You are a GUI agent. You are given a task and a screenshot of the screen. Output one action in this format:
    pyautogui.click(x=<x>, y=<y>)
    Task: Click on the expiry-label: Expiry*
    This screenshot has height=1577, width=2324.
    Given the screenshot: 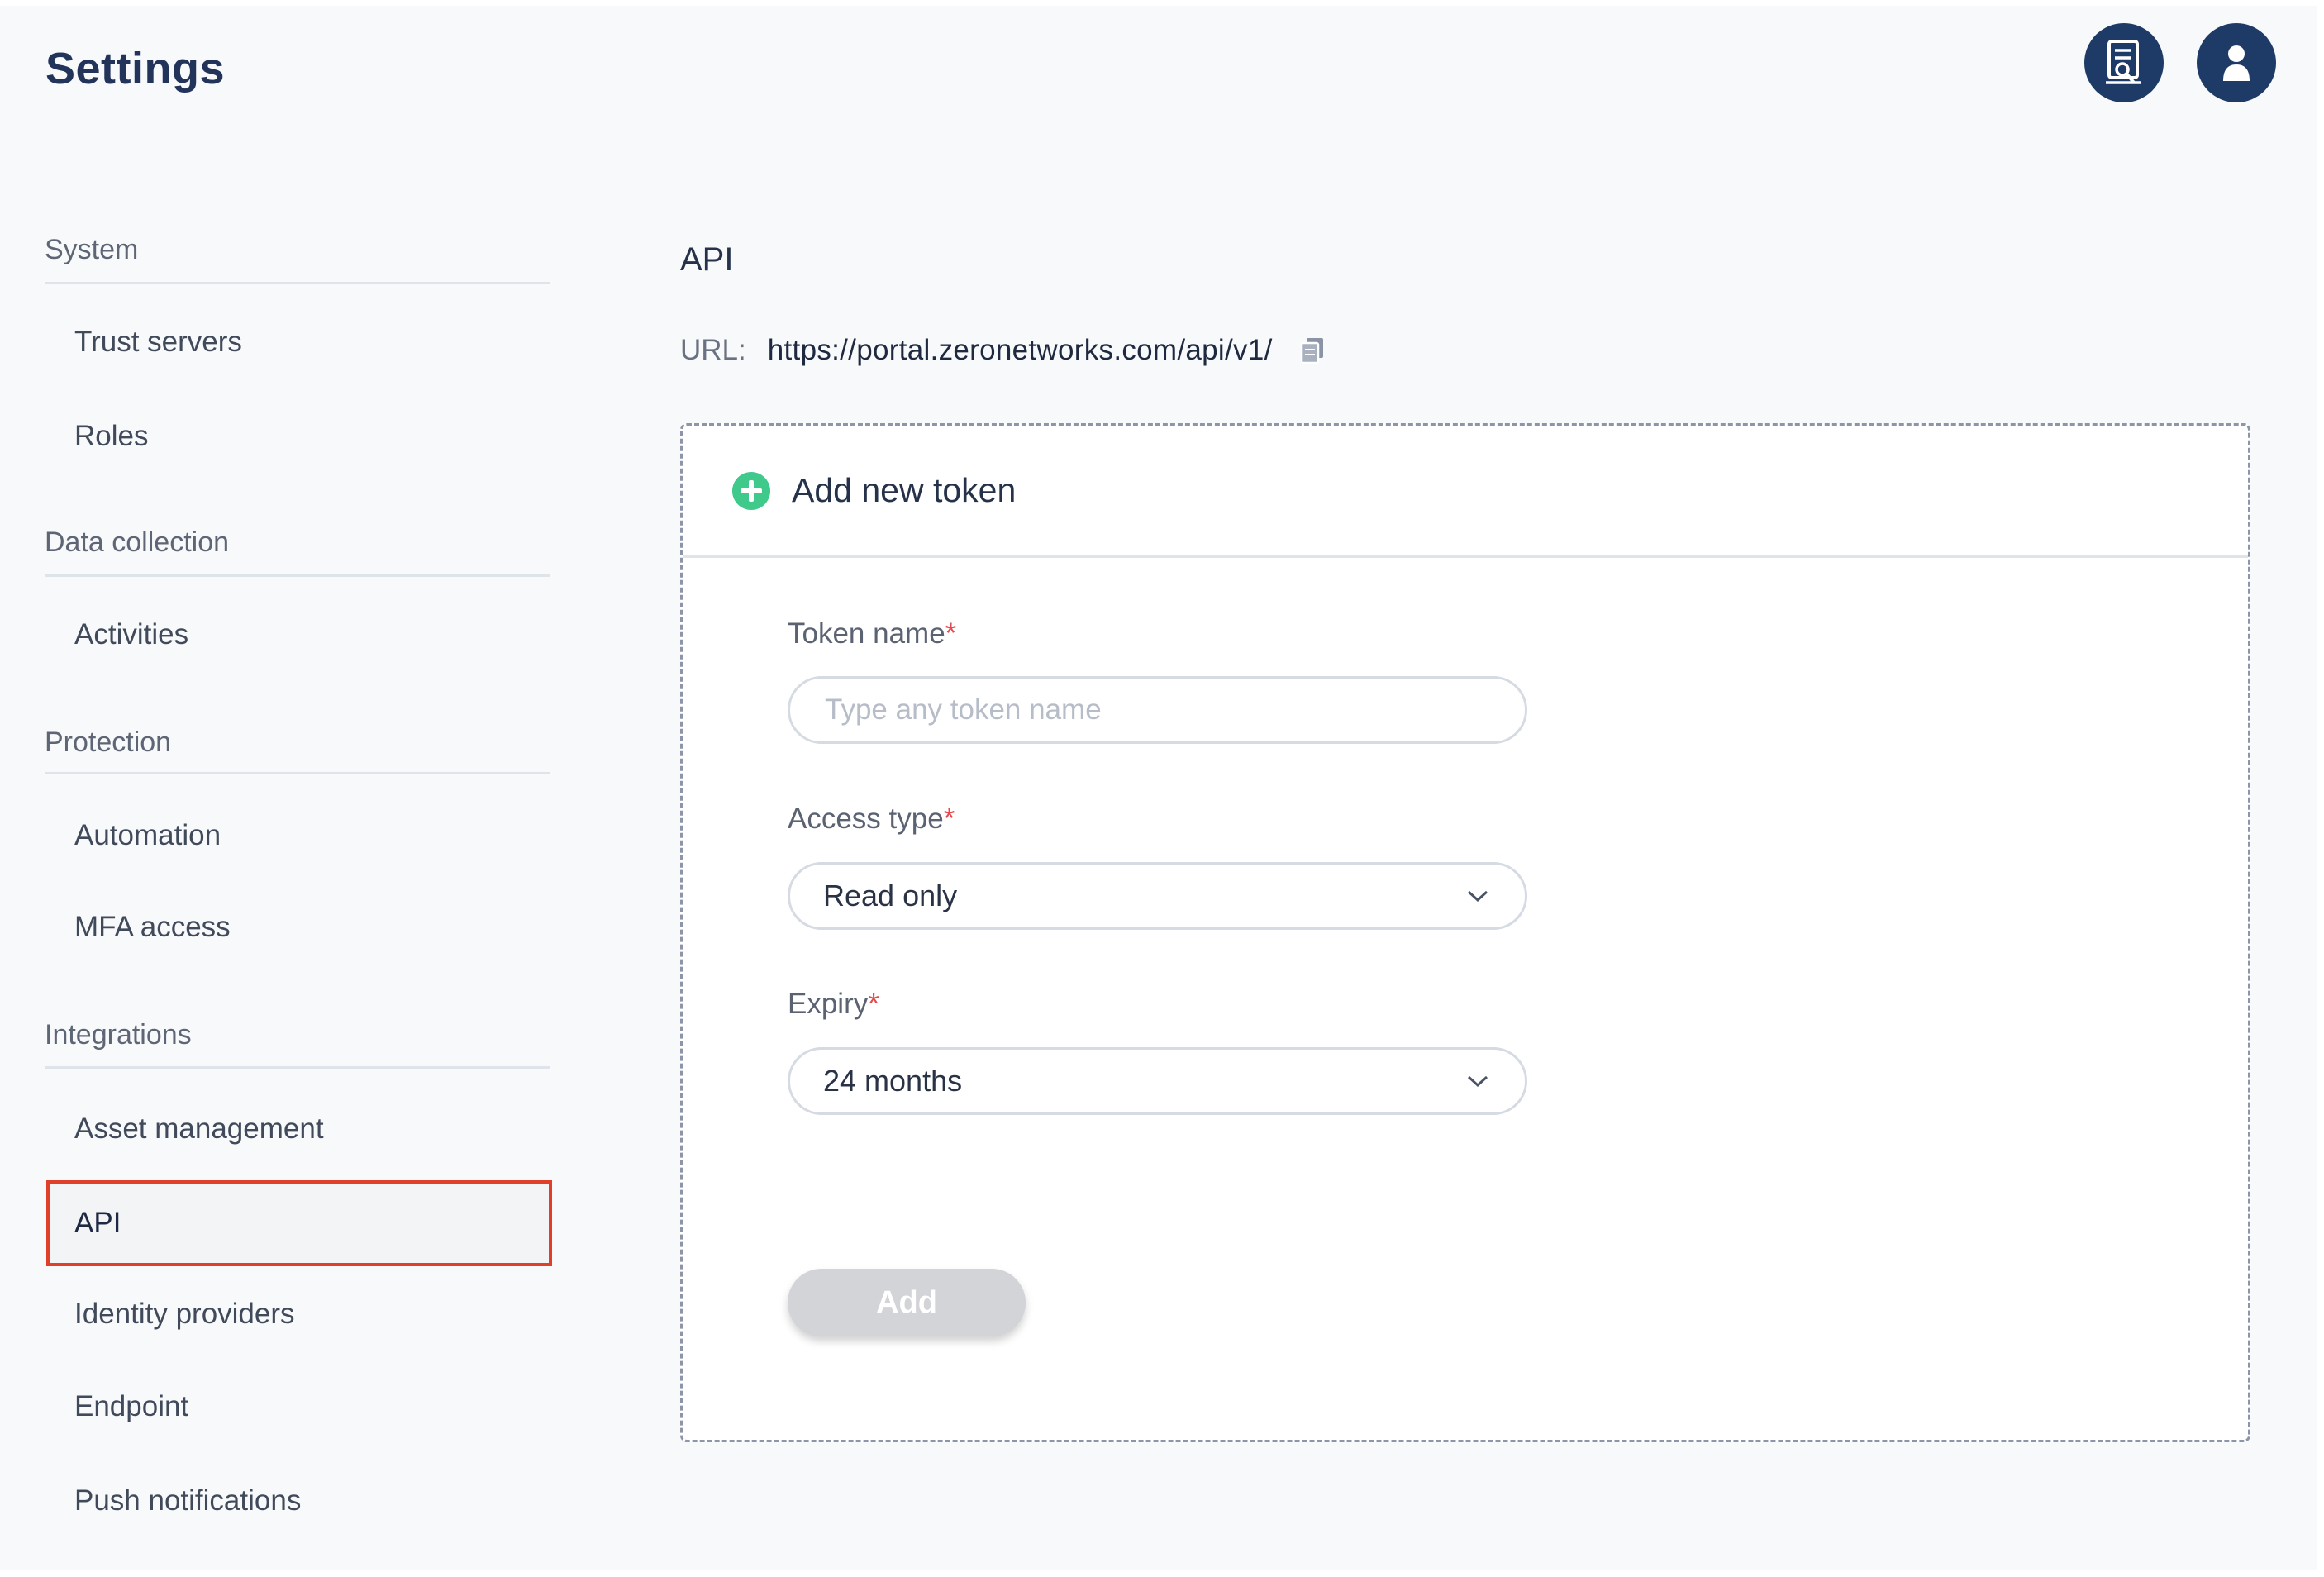 What is the action you would take?
    pyautogui.click(x=833, y=1004)
    